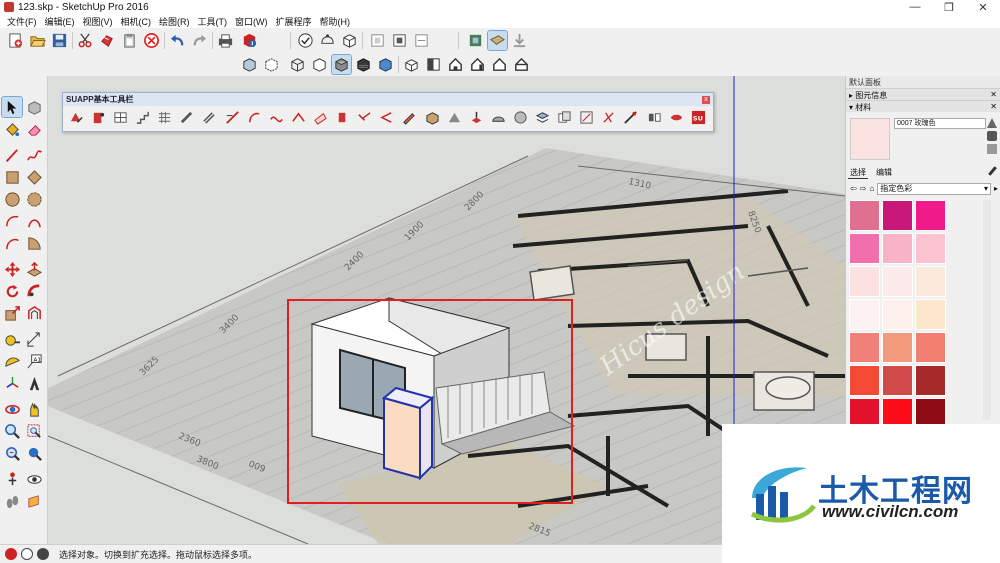 This screenshot has width=1000, height=563. Describe the element at coordinates (12, 291) in the screenshot. I see `rotate-tool-icon` at that location.